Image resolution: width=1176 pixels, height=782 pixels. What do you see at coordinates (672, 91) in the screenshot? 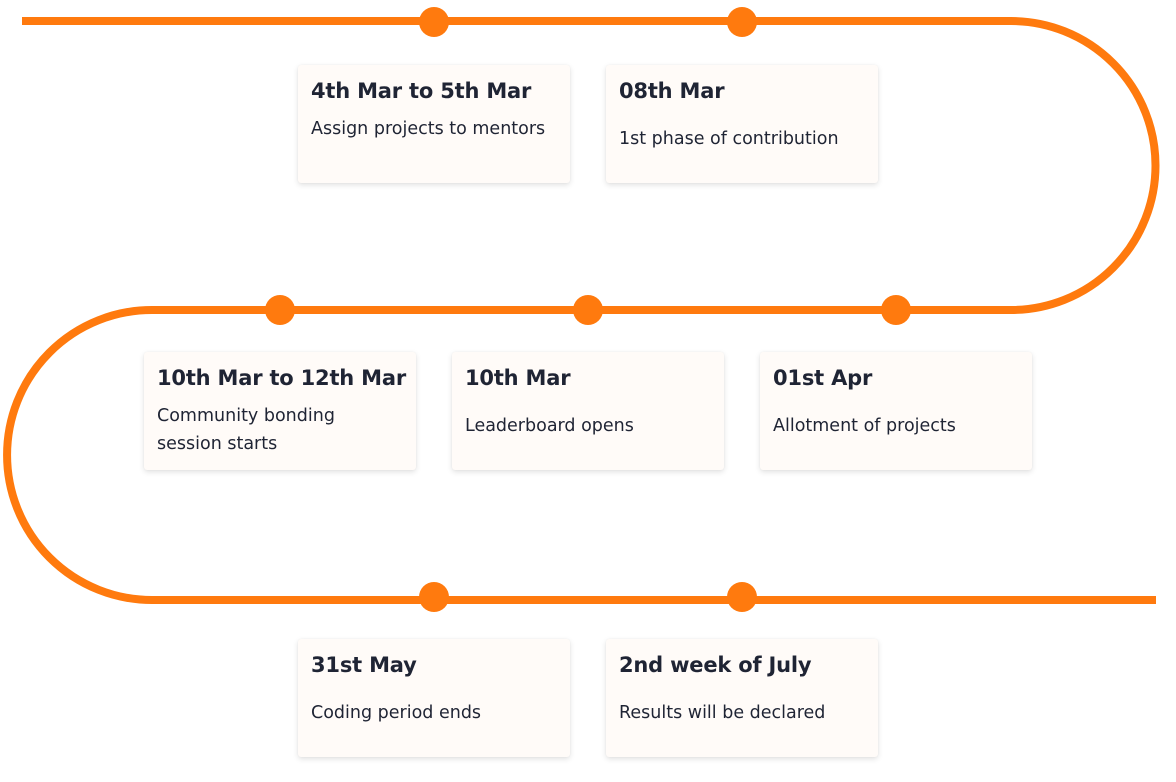
I see `event-date: 08th Mar` at bounding box center [672, 91].